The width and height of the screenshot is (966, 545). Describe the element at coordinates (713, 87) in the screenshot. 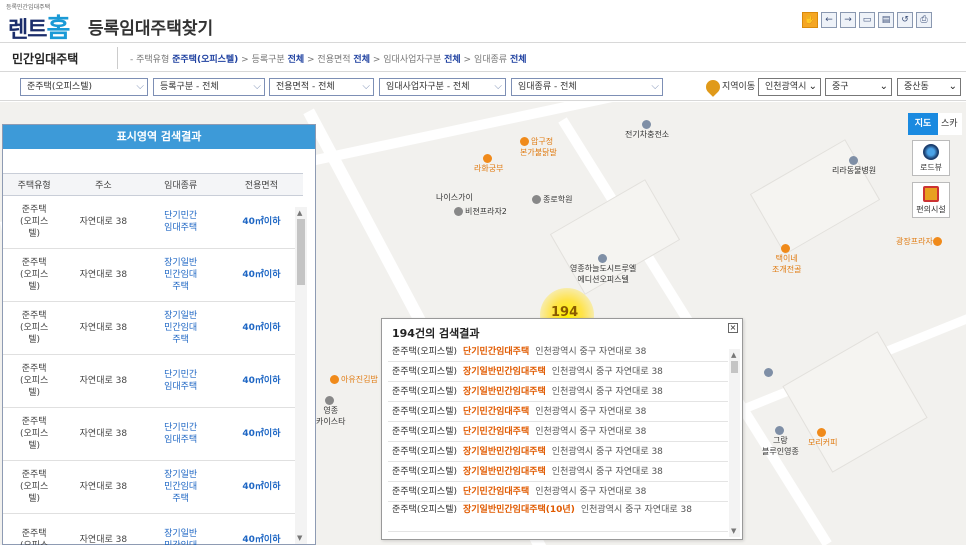

I see `pin-icon` at that location.